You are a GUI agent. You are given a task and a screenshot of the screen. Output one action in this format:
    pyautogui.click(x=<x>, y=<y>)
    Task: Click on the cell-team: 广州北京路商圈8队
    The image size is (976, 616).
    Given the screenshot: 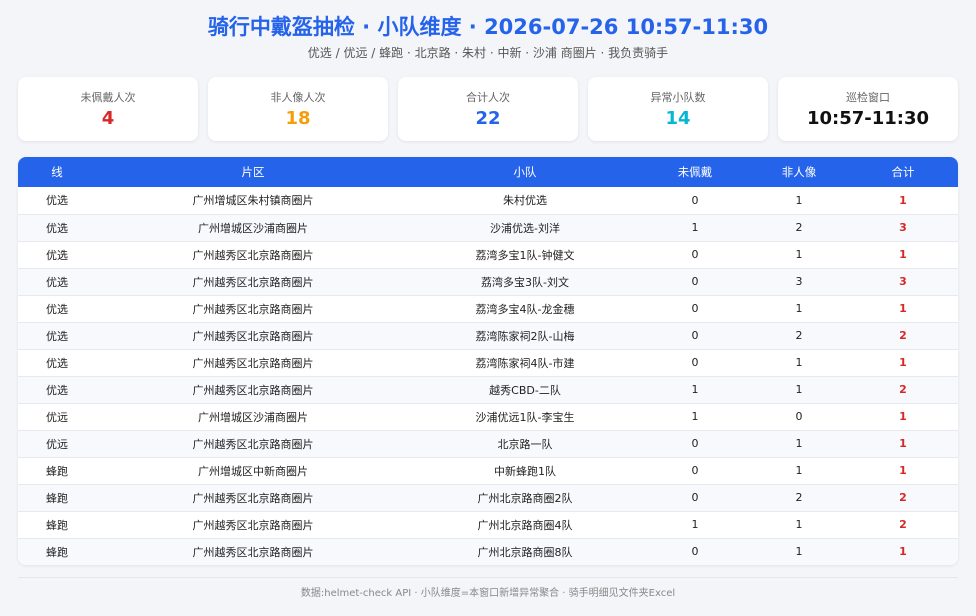 What is the action you would take?
    pyautogui.click(x=525, y=552)
    